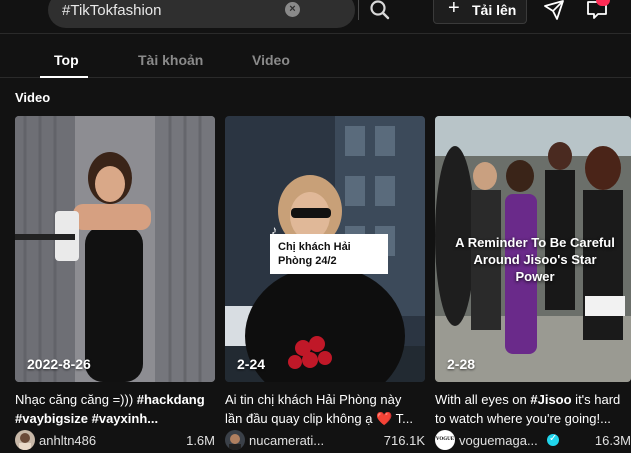  What do you see at coordinates (494, 10) in the screenshot?
I see `upload-label: Tải lên` at bounding box center [494, 10].